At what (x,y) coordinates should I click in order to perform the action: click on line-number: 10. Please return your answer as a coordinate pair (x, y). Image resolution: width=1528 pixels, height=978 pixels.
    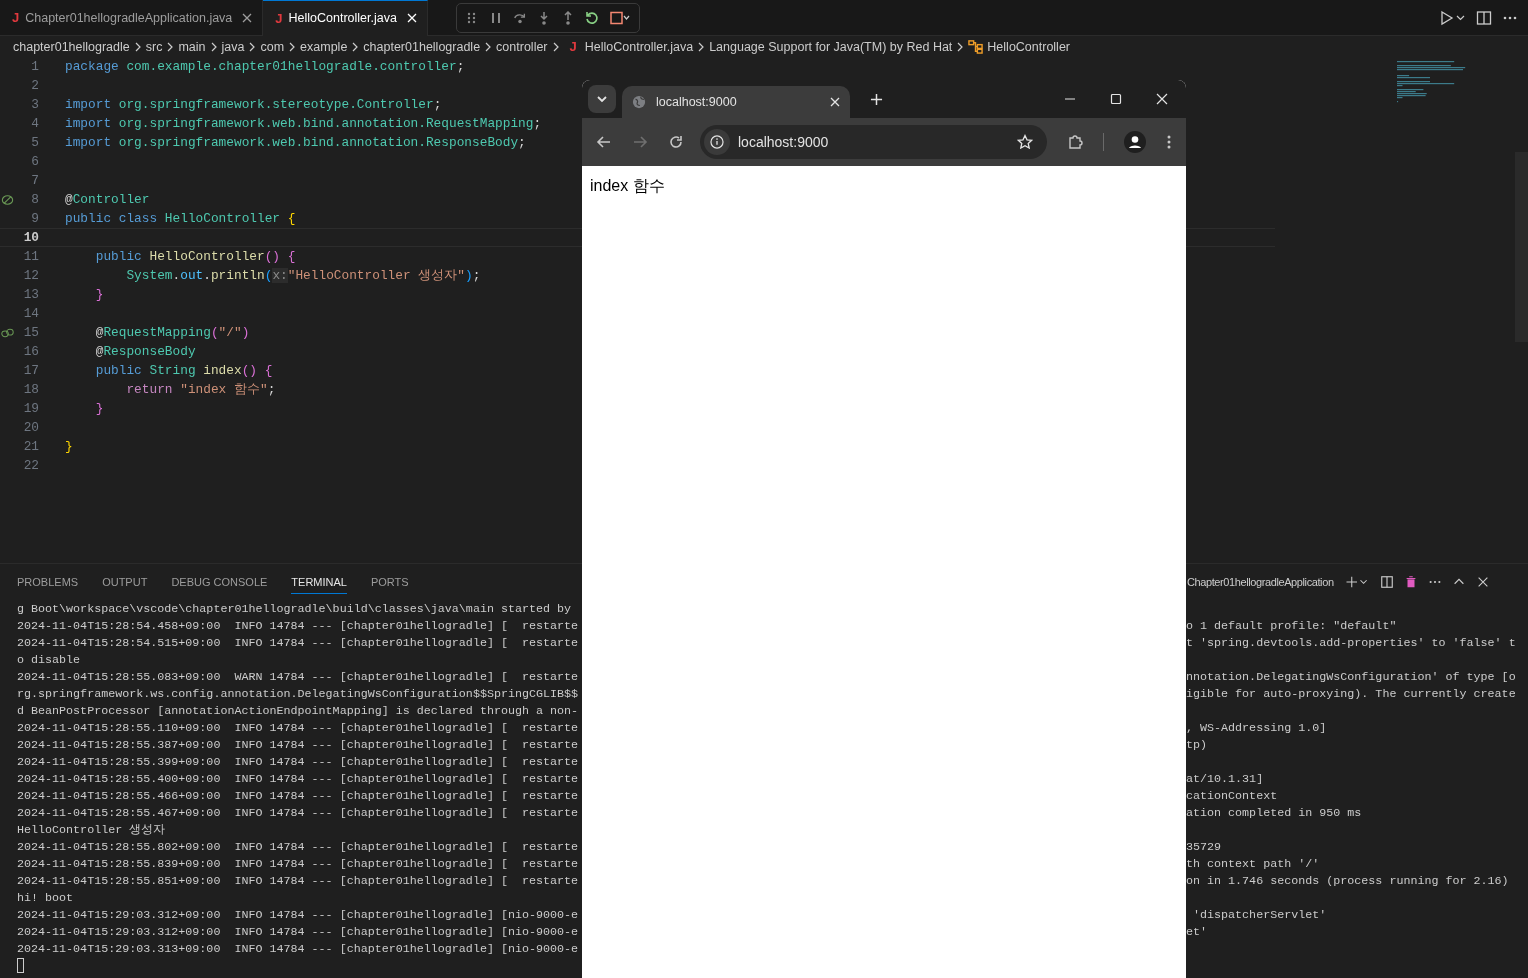
    Looking at the image, I should click on (30, 237).